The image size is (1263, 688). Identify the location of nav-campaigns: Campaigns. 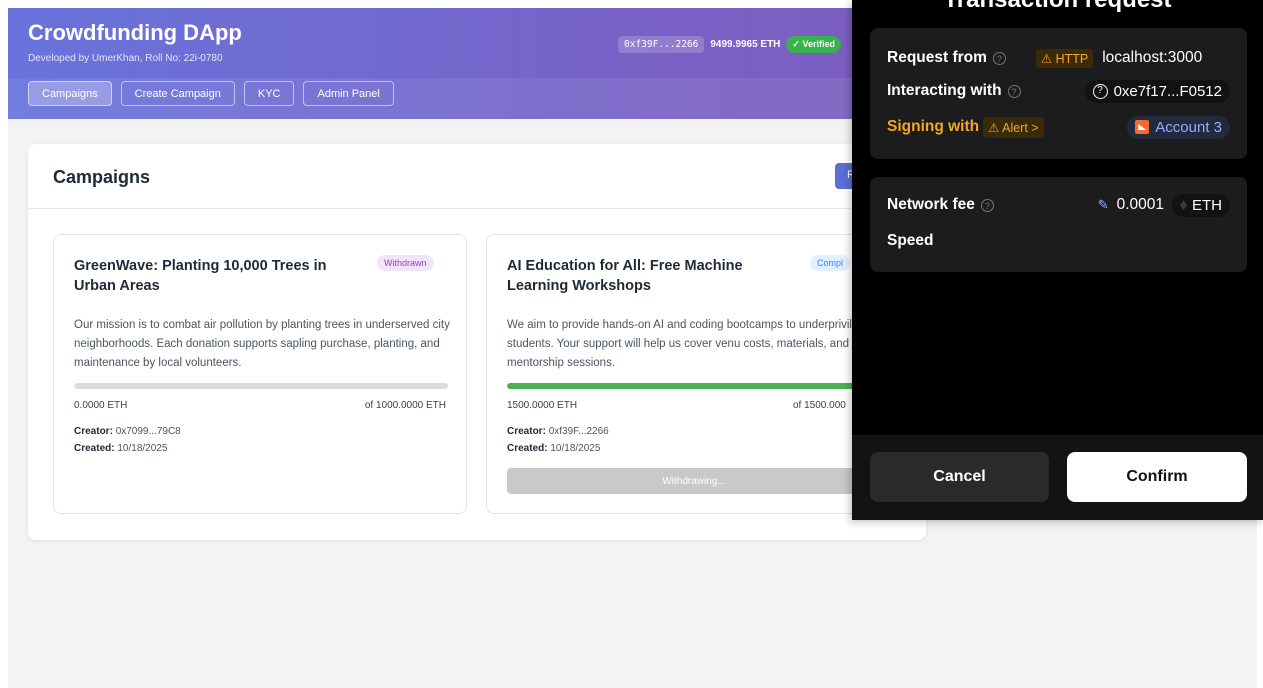
(70, 93).